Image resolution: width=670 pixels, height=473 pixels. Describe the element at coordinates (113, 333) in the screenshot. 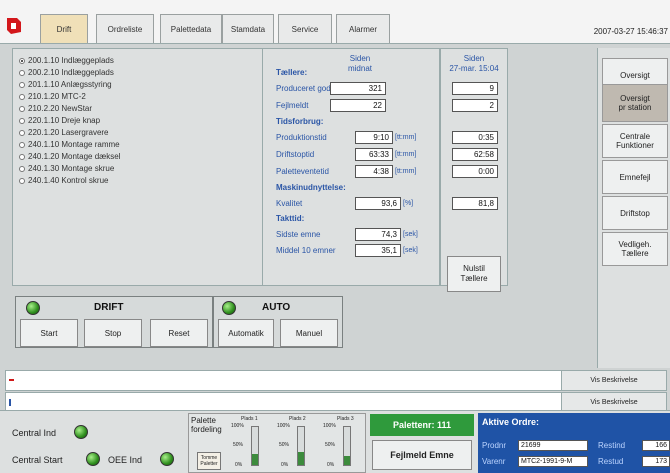

I see `stop-button: Stop` at that location.